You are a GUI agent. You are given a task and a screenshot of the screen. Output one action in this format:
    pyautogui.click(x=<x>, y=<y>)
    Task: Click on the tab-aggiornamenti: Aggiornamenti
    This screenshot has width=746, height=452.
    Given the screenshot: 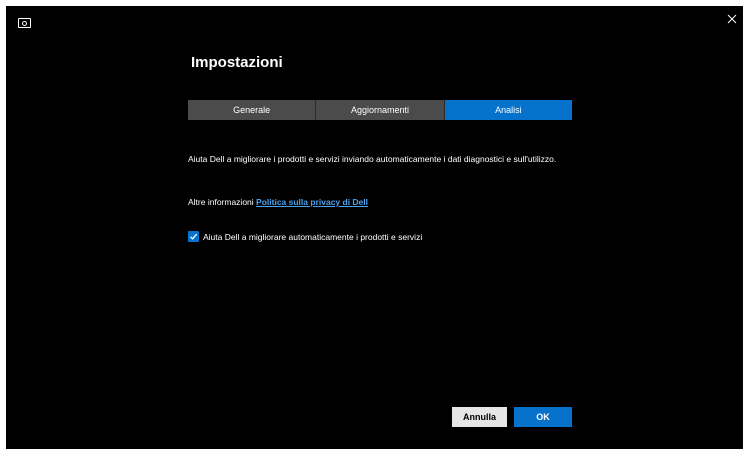 What is the action you would take?
    pyautogui.click(x=380, y=110)
    